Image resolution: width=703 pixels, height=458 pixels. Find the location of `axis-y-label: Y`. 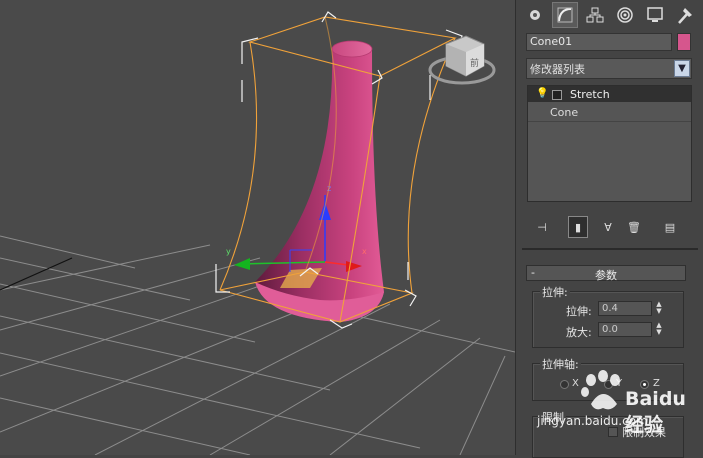

axis-y-label: Y is located at coordinates (619, 383).